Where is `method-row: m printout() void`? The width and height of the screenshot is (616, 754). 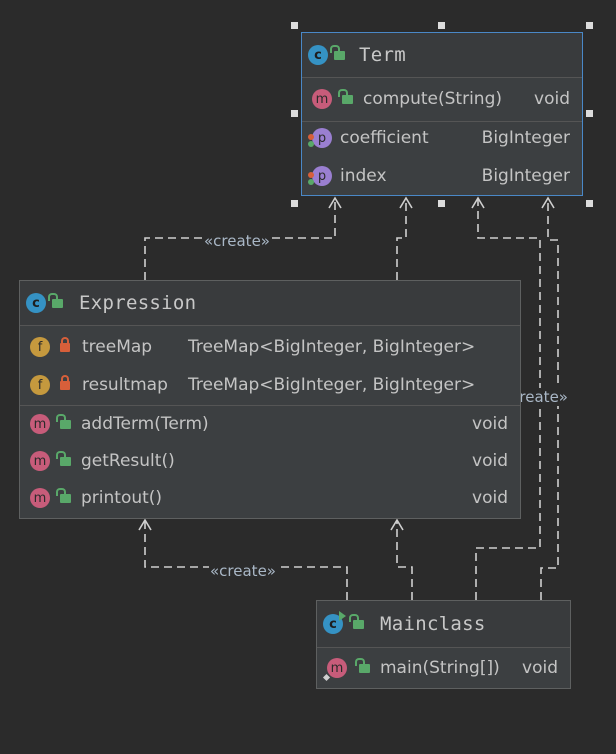
method-row: m printout() void is located at coordinates (270, 498).